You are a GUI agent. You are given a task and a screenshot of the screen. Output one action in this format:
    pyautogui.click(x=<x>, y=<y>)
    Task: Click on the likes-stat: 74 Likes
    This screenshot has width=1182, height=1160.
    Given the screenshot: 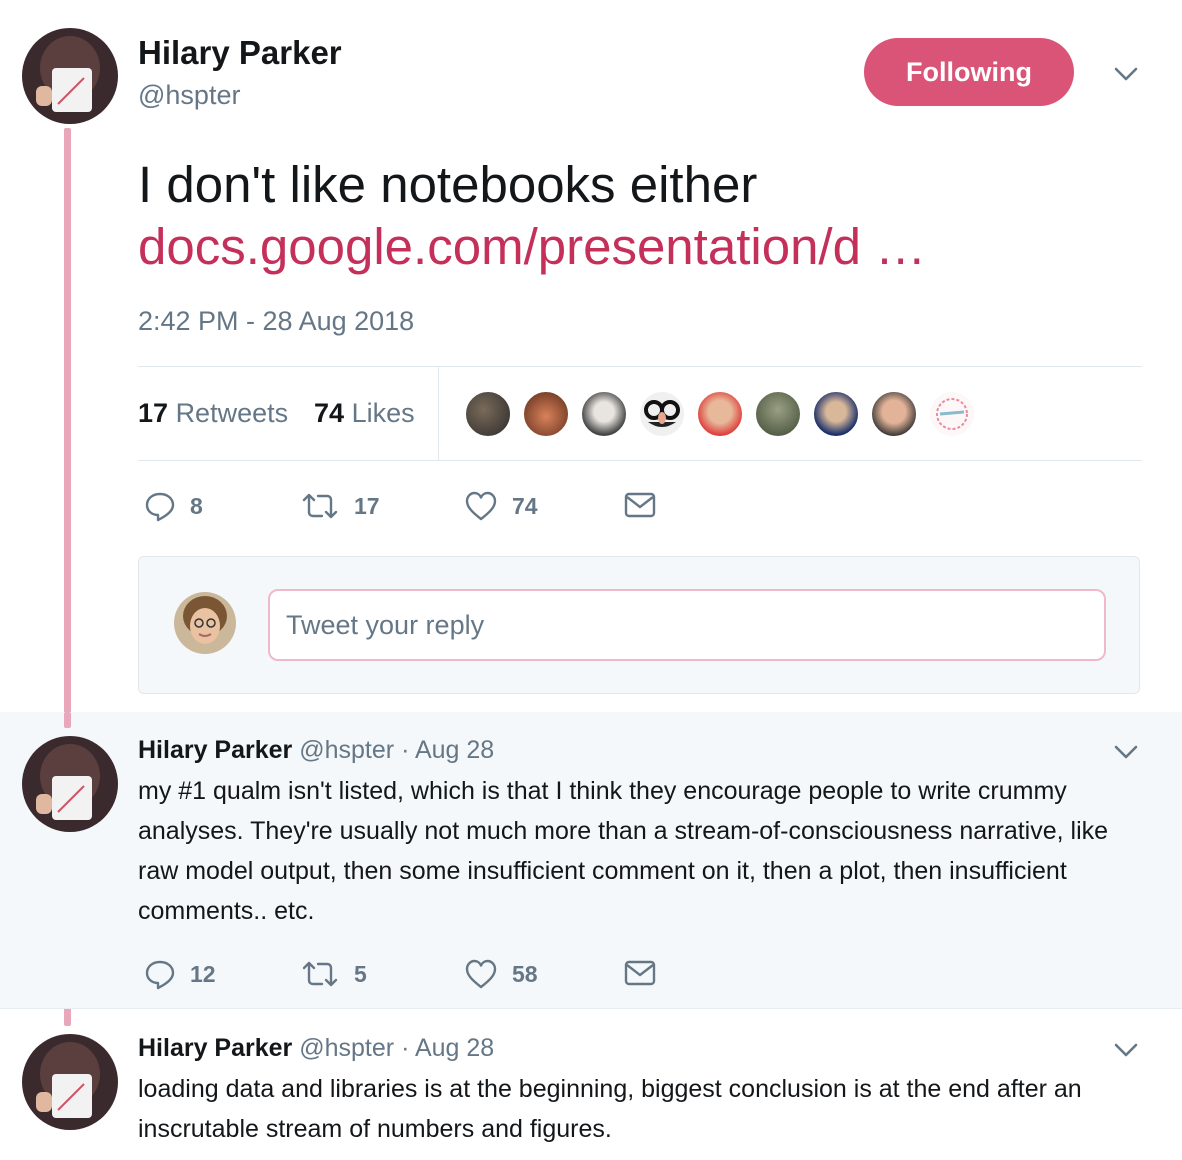 What is the action you would take?
    pyautogui.click(x=364, y=413)
    